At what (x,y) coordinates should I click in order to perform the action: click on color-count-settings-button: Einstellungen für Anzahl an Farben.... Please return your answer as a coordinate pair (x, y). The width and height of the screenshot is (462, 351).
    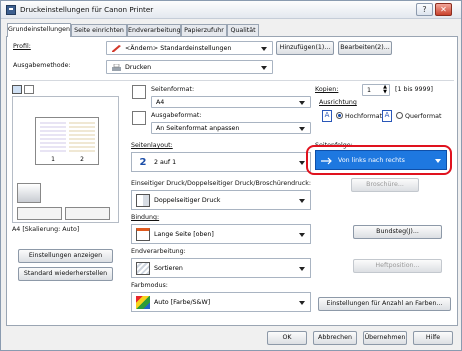
    Looking at the image, I should click on (384, 304).